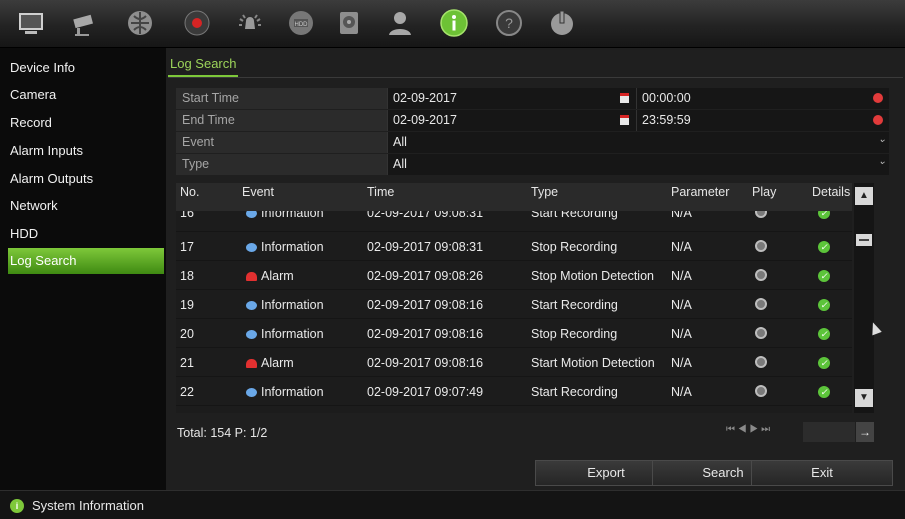  What do you see at coordinates (187, 215) in the screenshot?
I see `cell-no: 16` at bounding box center [187, 215].